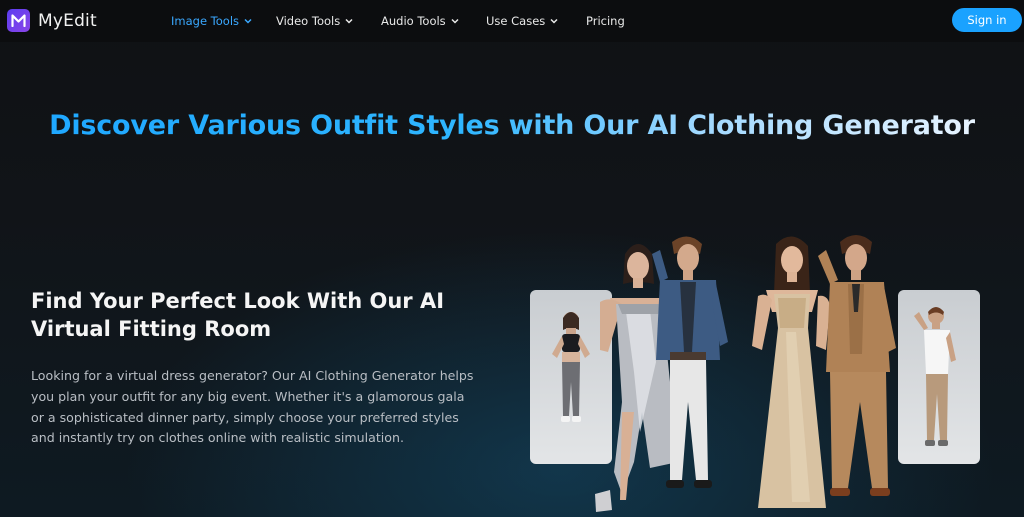  What do you see at coordinates (67, 20) in the screenshot?
I see `brand-name: MyEdit` at bounding box center [67, 20].